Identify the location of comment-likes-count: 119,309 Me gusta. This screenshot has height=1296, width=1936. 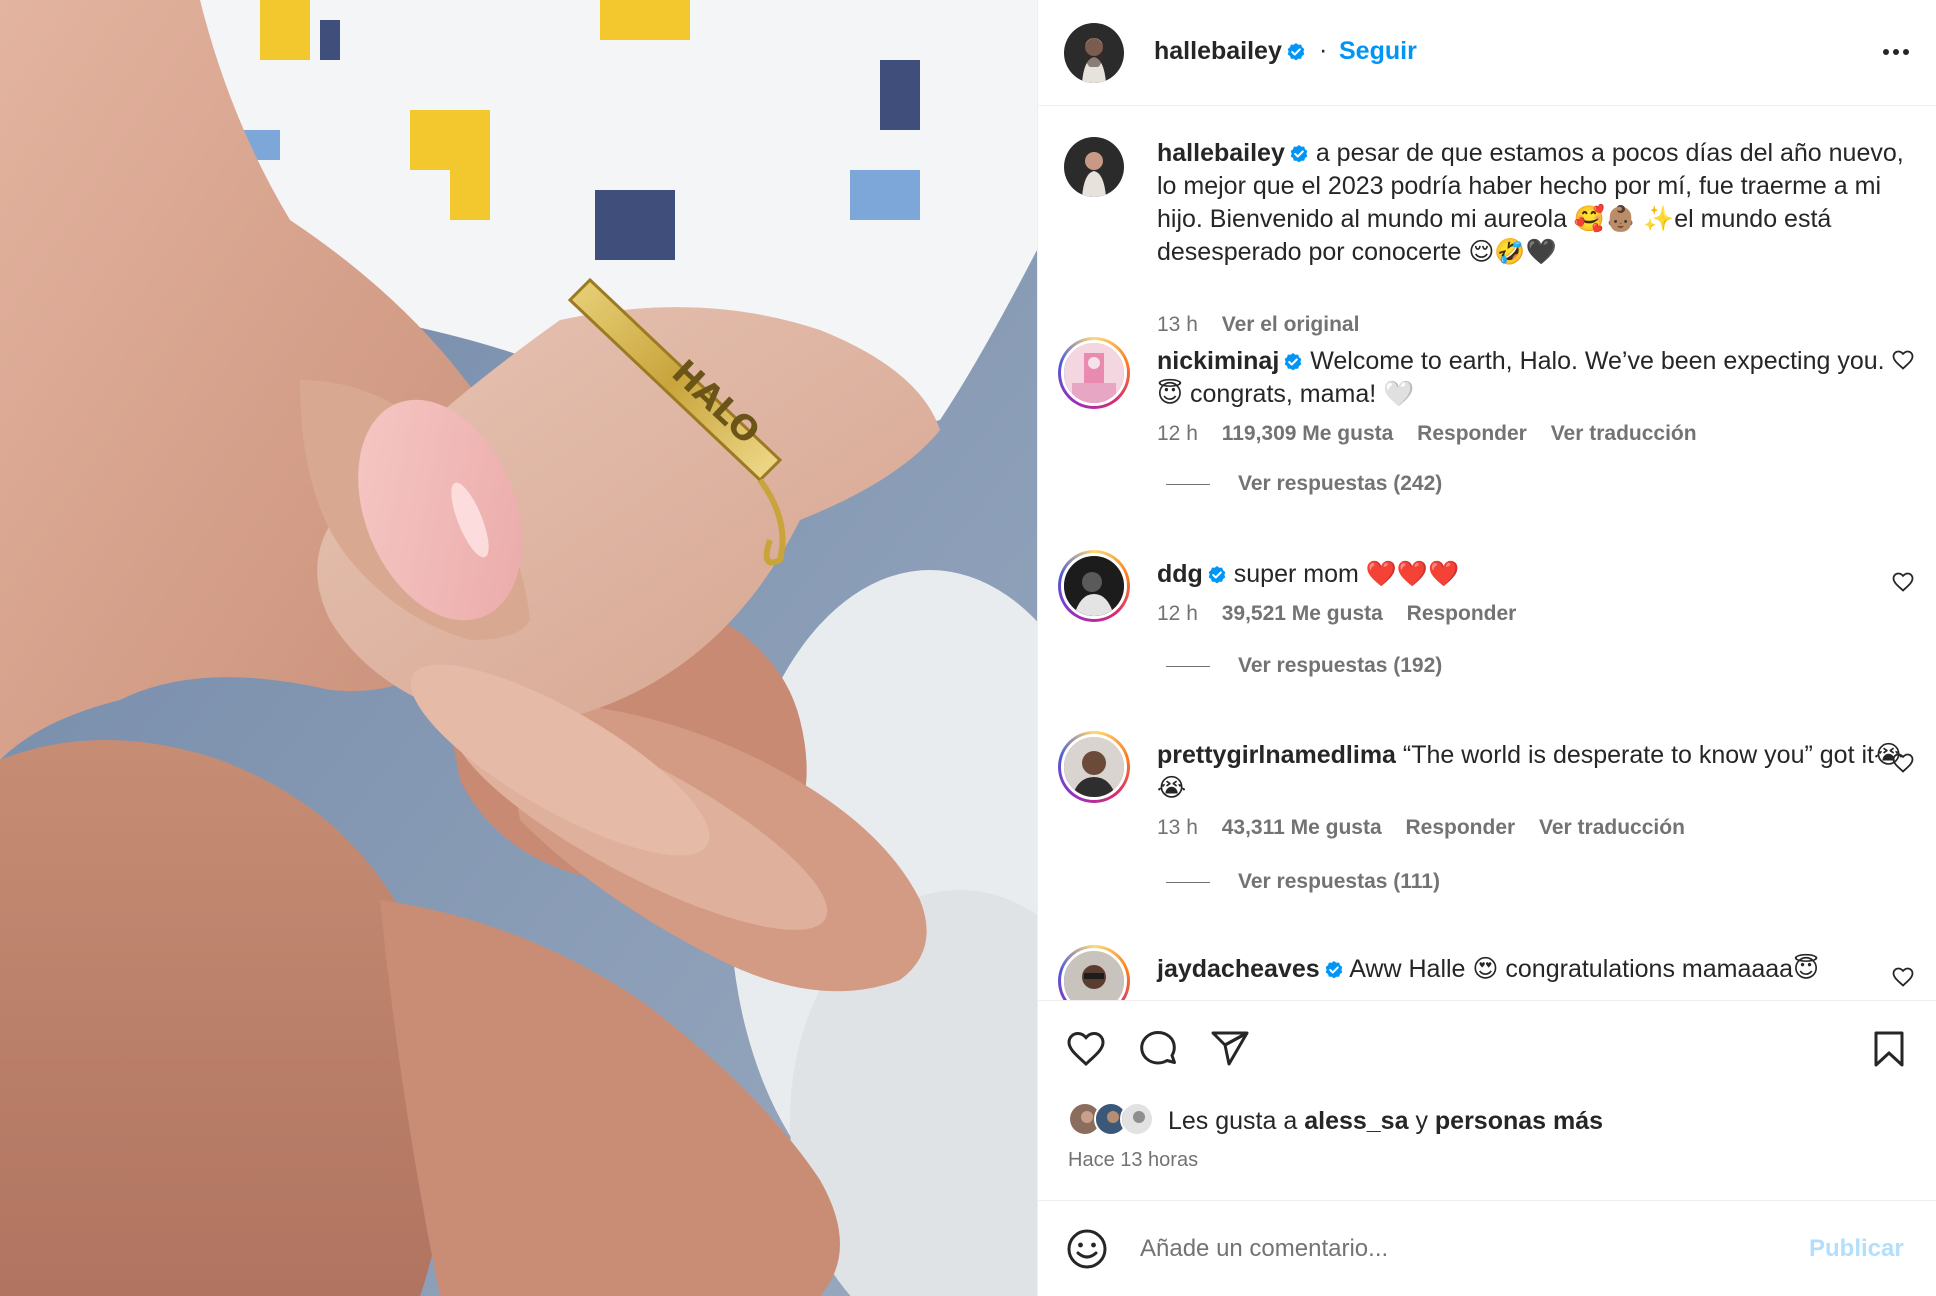
(1308, 433).